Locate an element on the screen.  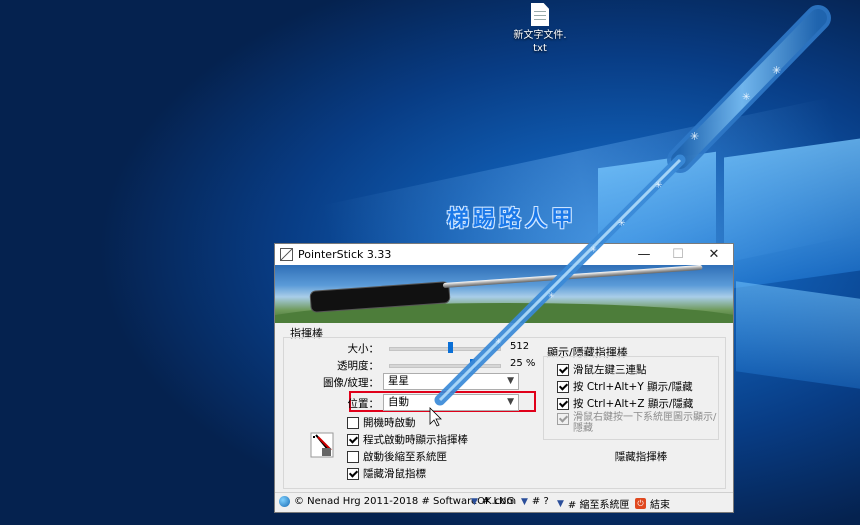
minimize-button: — is located at coordinates (644, 254).